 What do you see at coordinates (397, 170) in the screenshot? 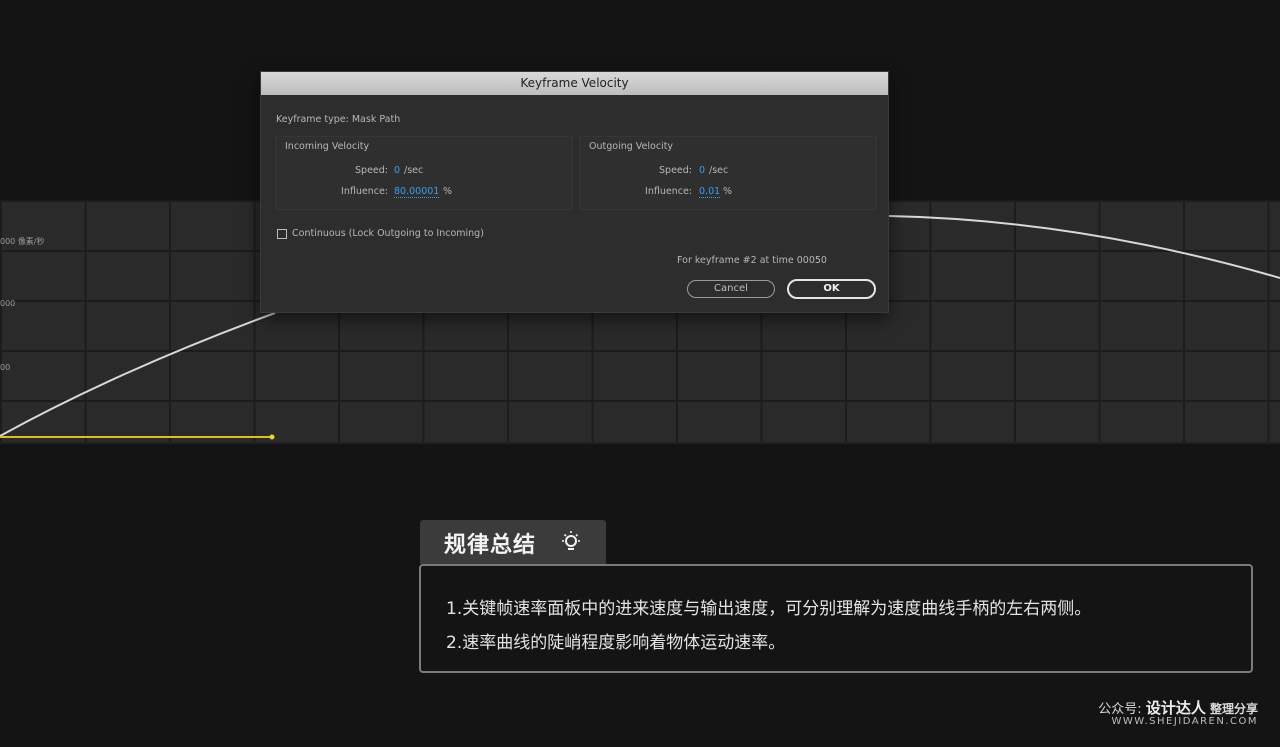
I see `incoming-speed-input: 0` at bounding box center [397, 170].